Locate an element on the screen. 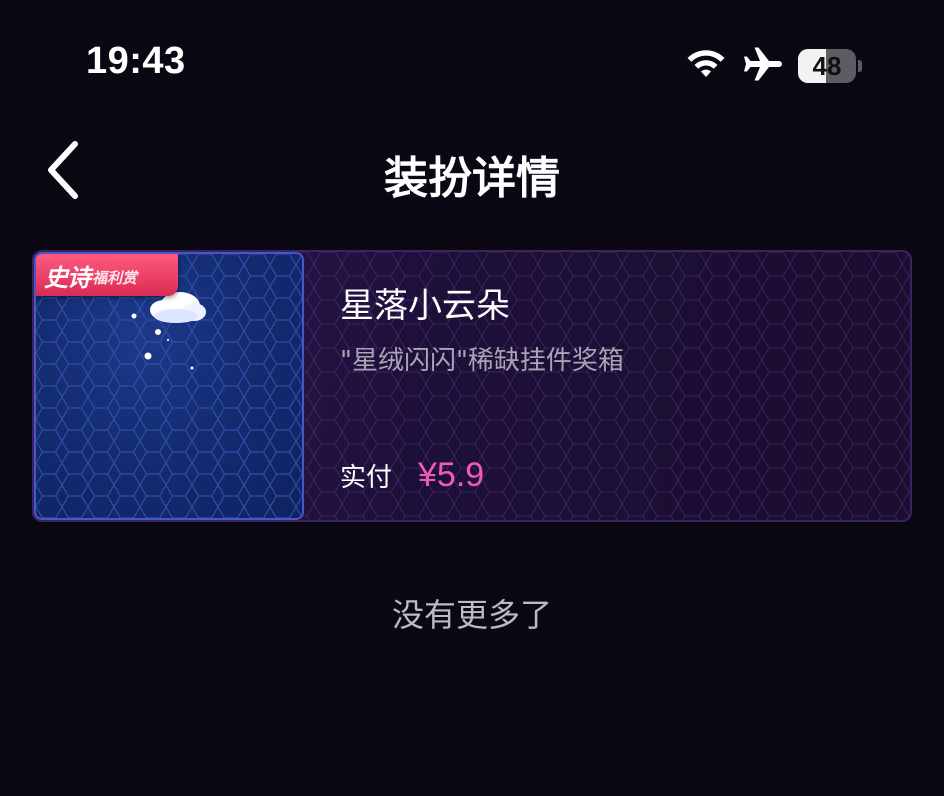 Image resolution: width=944 pixels, height=796 pixels. price-value: ¥5.9 is located at coordinates (451, 475).